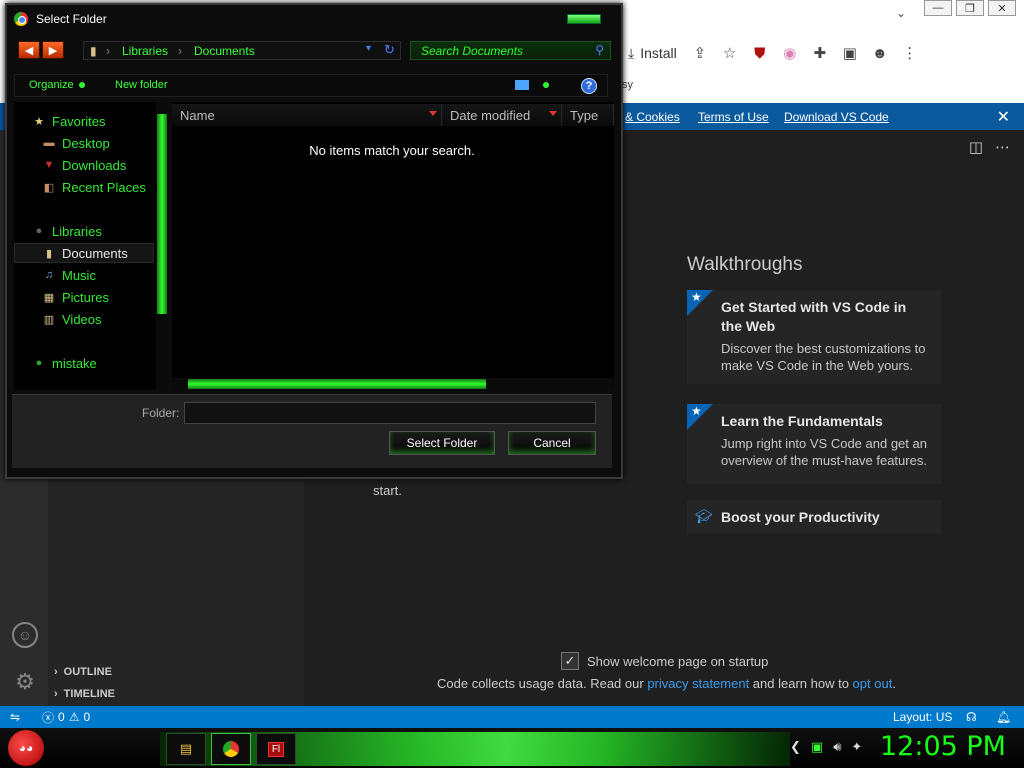 This screenshot has height=768, width=1024. Describe the element at coordinates (49, 143) in the screenshot. I see `desktop-icon: ▬` at that location.